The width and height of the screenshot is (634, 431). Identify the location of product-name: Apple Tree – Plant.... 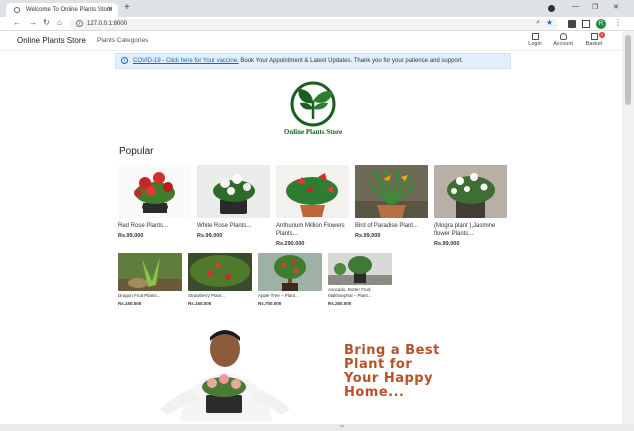
(290, 296).